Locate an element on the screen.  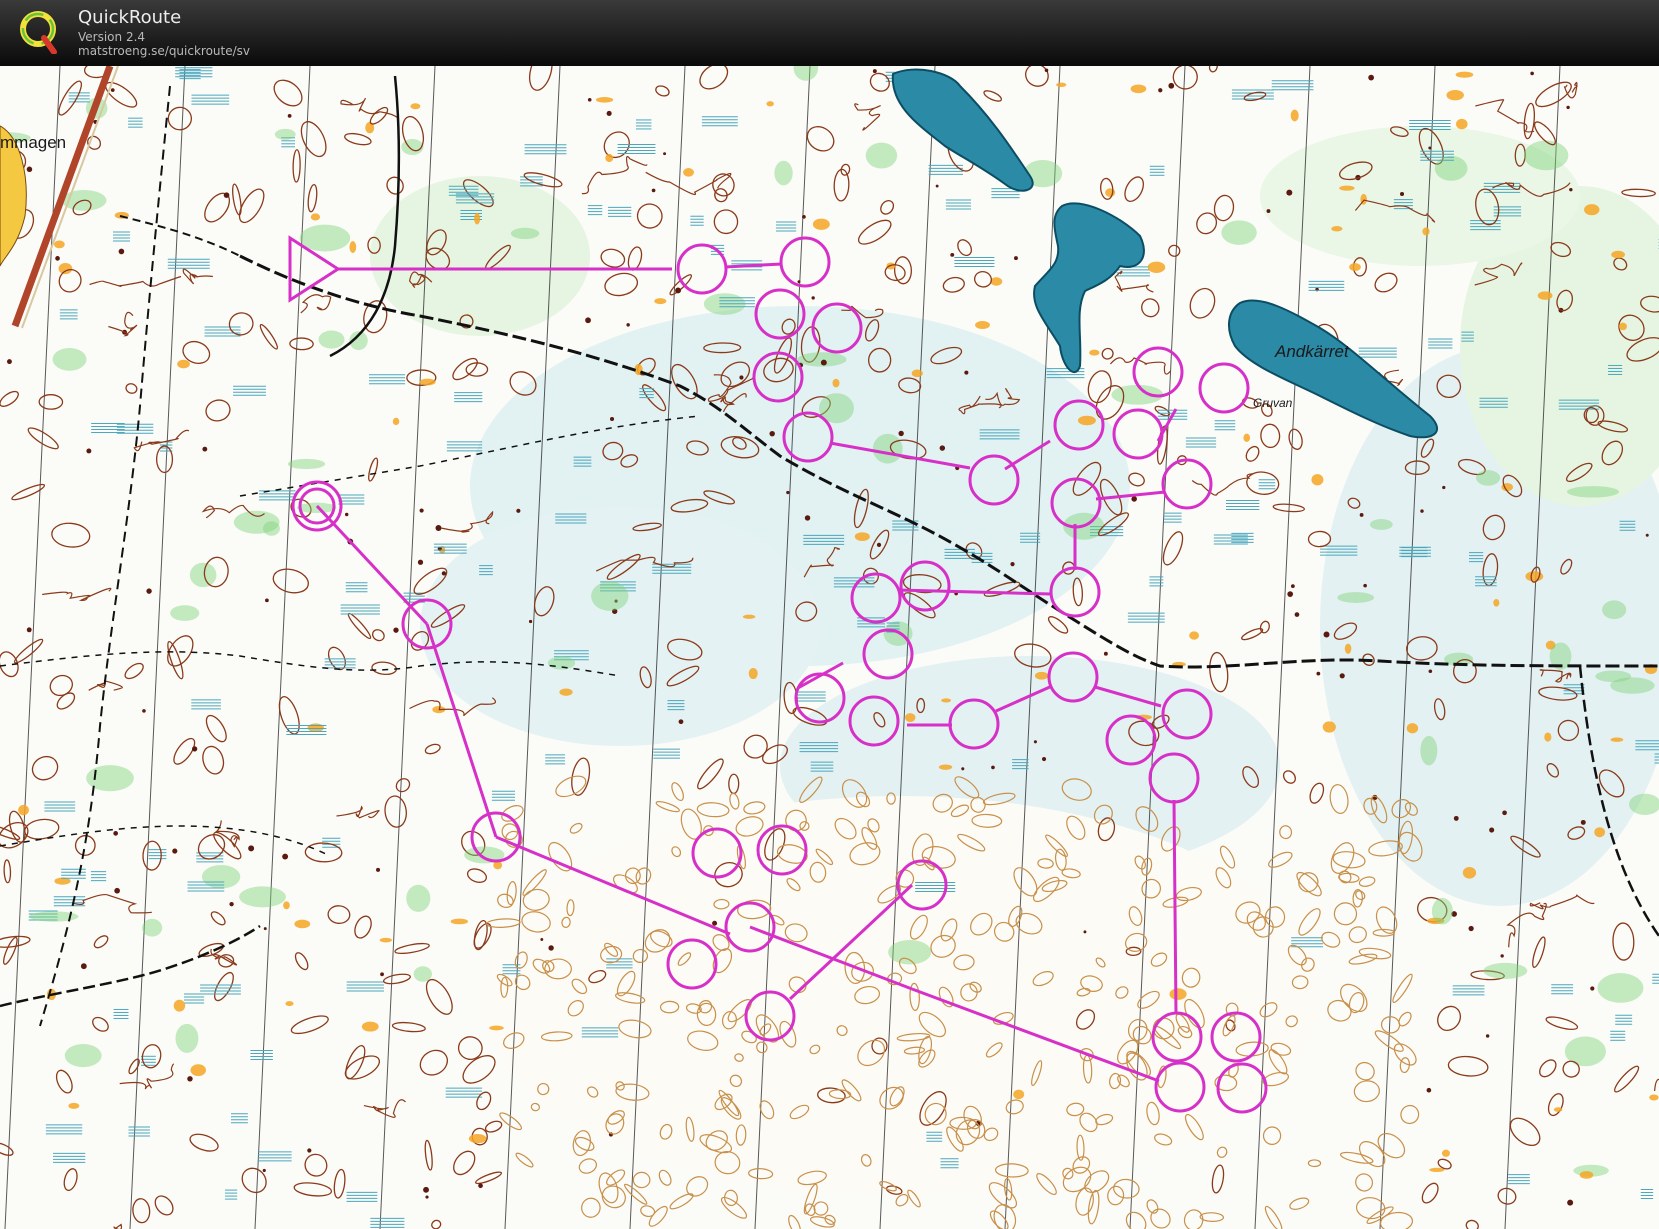
quickroute-logo-icon is located at coordinates (38, 32).